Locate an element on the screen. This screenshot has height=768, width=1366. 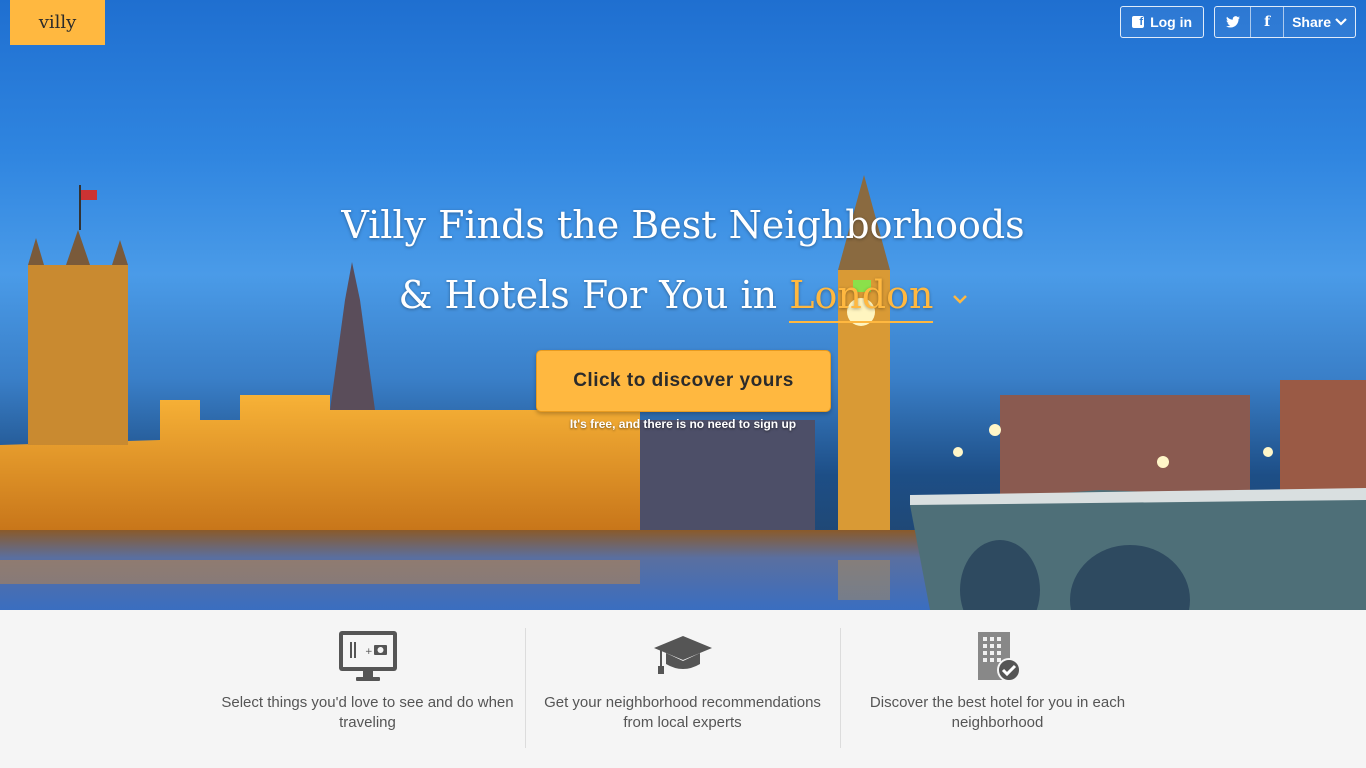
hotel-check-icon is located at coordinates (998, 660).